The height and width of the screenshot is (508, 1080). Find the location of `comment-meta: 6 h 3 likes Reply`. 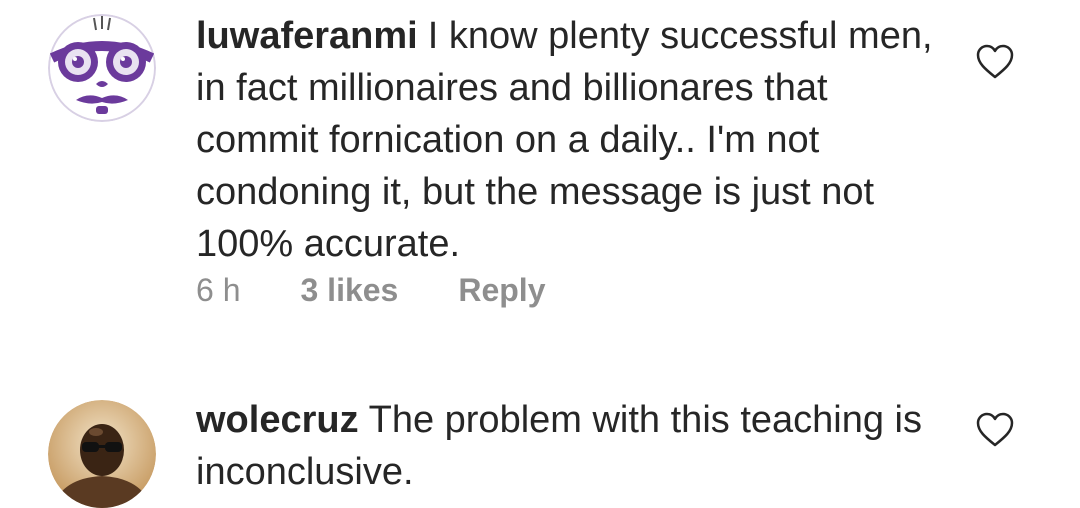

comment-meta: 6 h 3 likes Reply is located at coordinates (370, 290).